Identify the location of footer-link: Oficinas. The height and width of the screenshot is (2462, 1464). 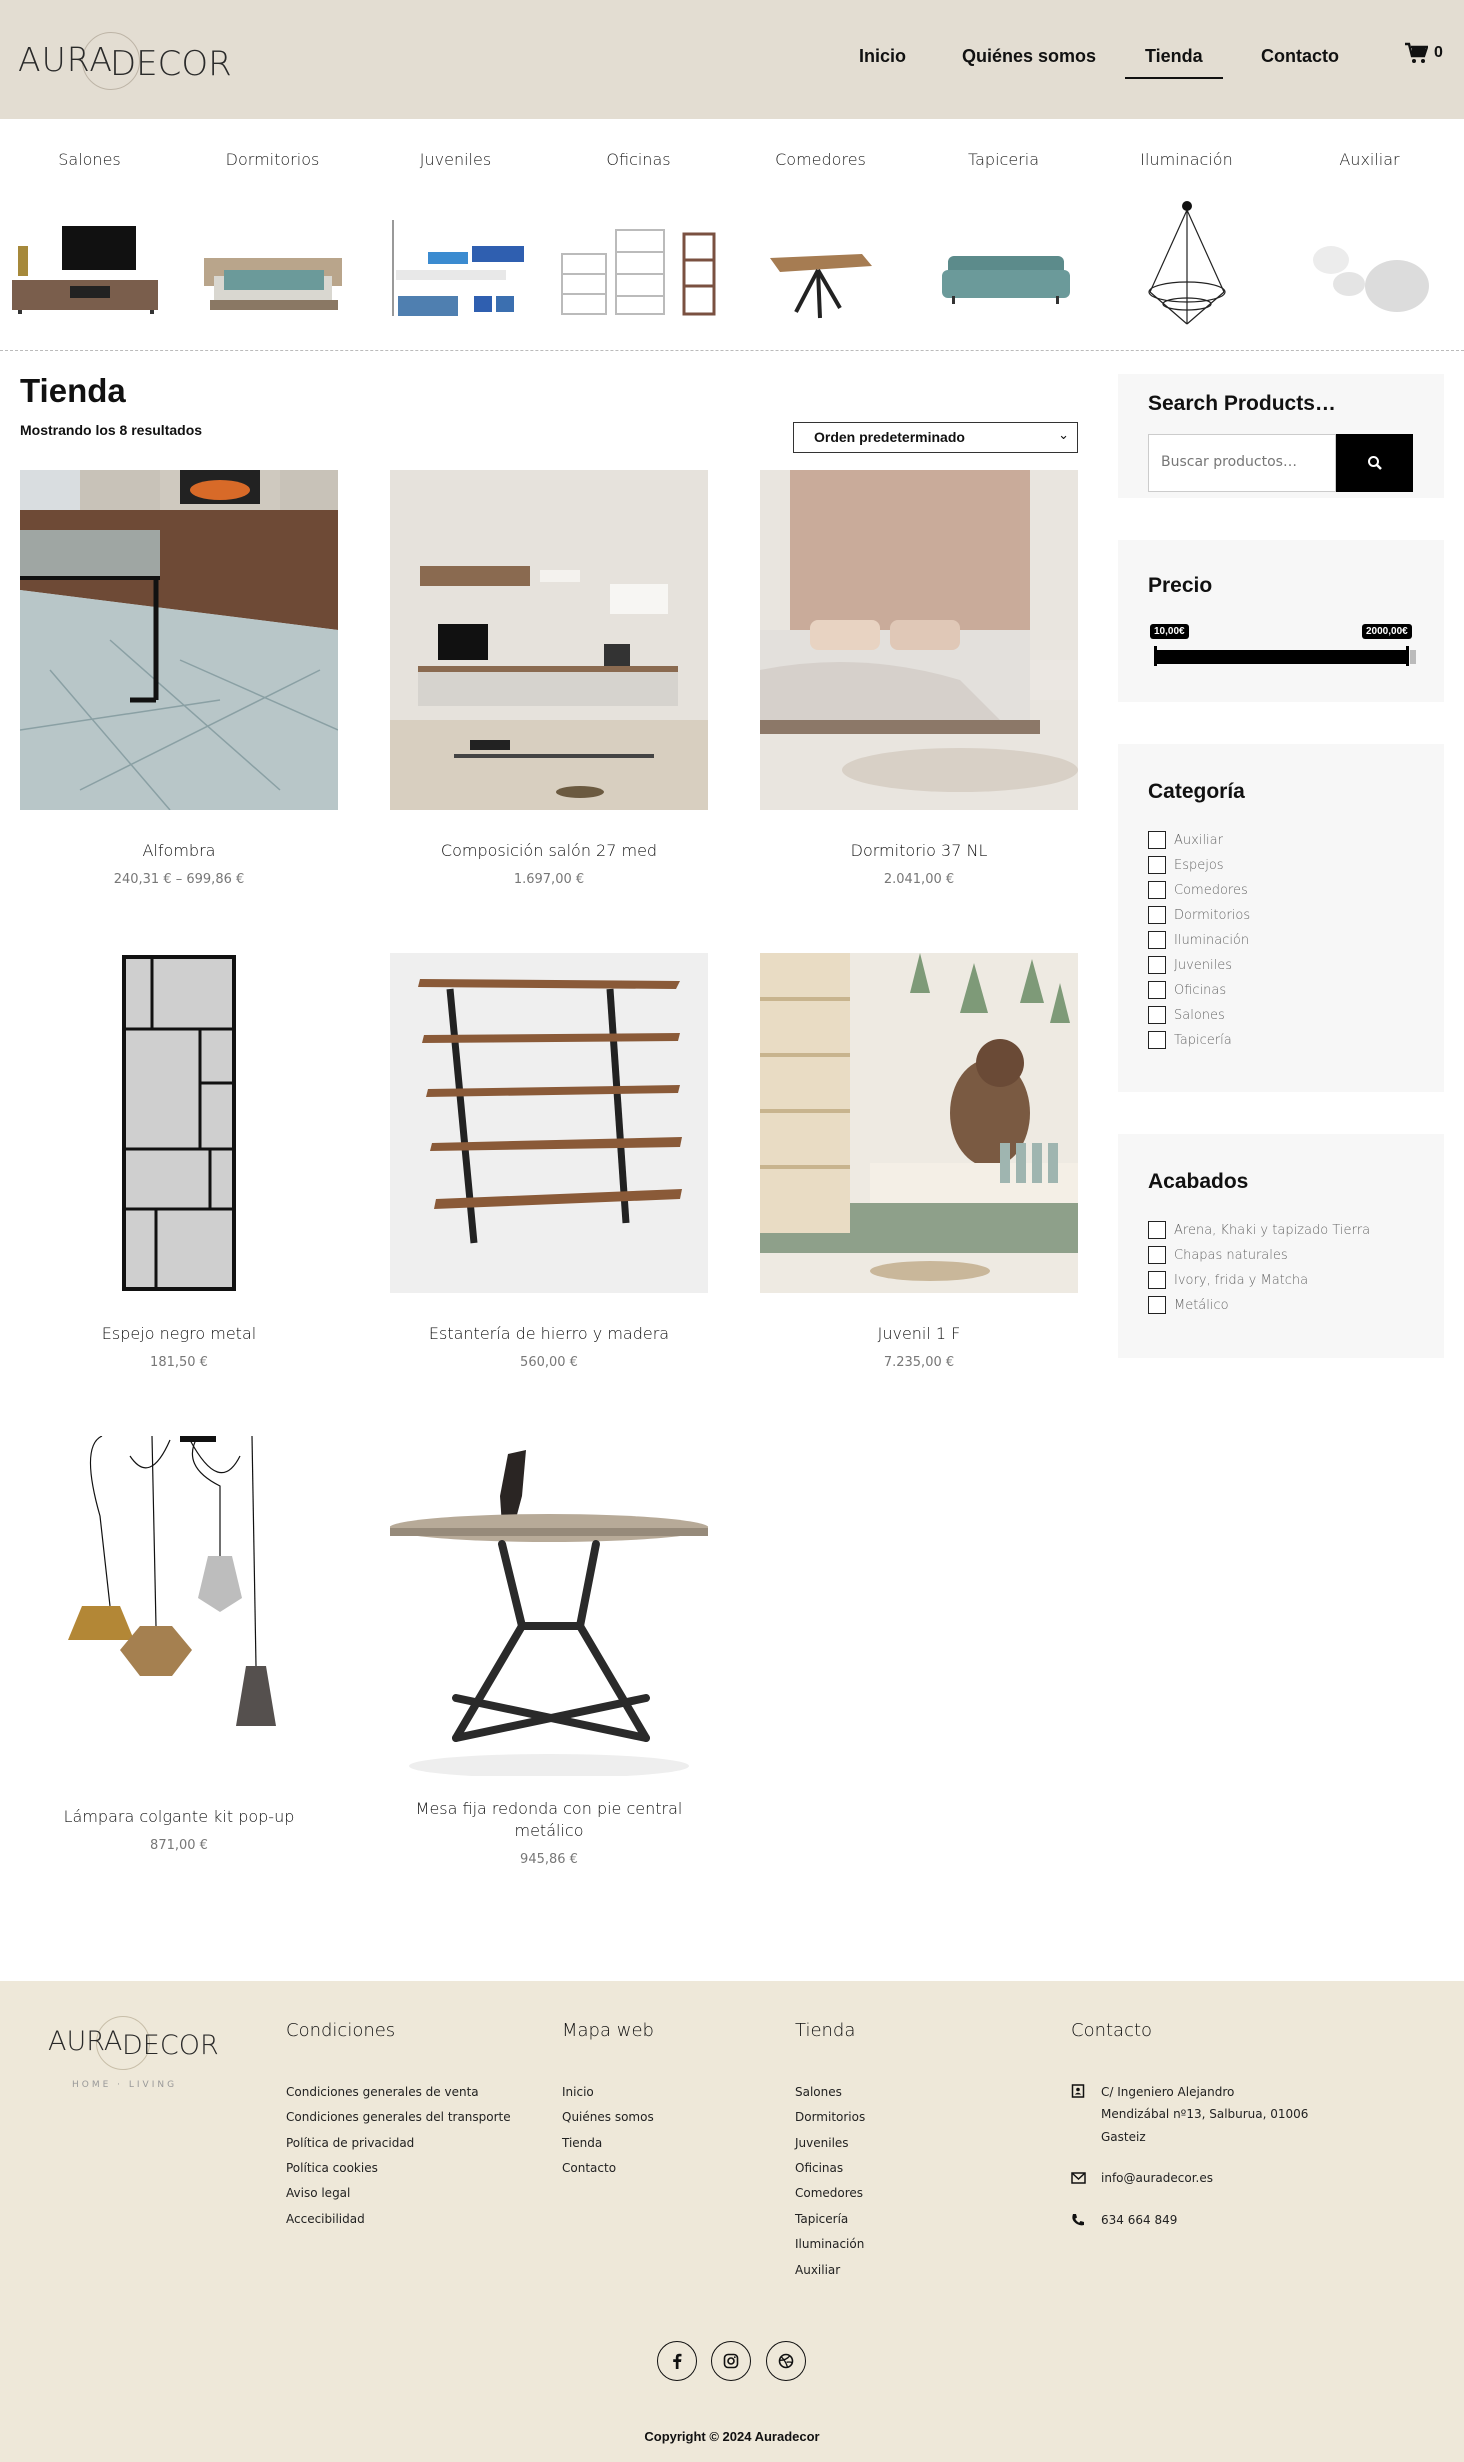
(819, 2168).